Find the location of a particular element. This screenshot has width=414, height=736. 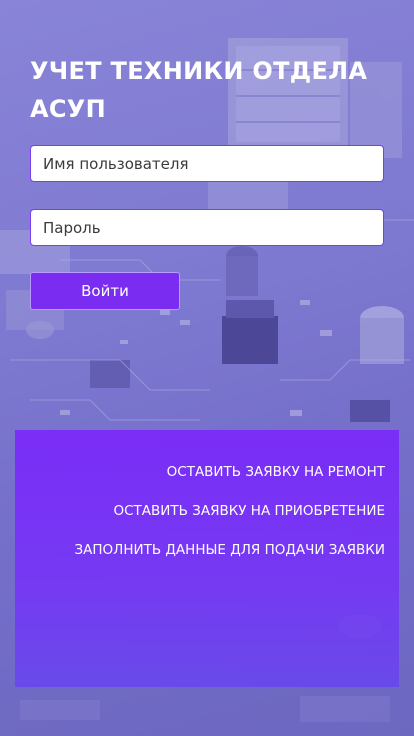

request-data-link: ЗАПОЛНИТЬ ДАННЫЕ ДЛЯ ПОДАЧИ ЗАЯВКИ is located at coordinates (230, 550).